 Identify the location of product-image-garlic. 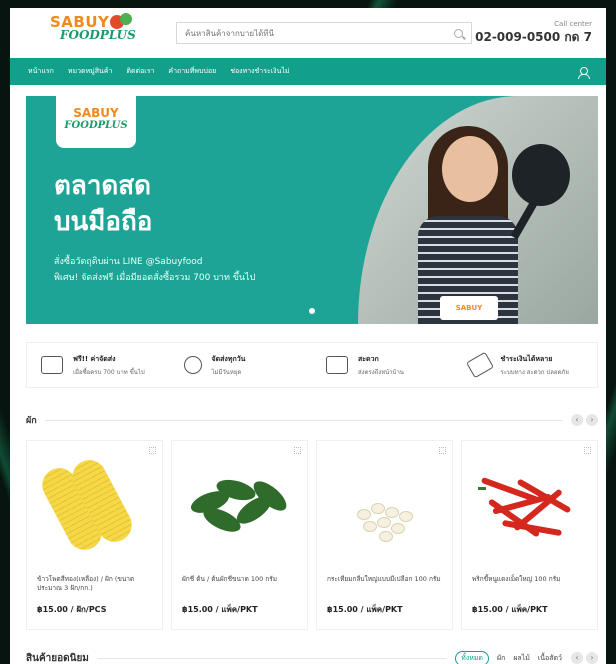
(384, 505).